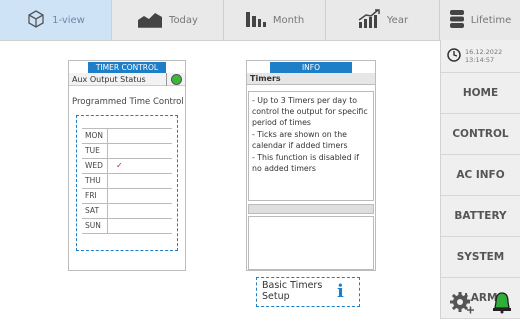 This screenshot has height=319, width=520. What do you see at coordinates (457, 20) in the screenshot?
I see `database-icon` at bounding box center [457, 20].